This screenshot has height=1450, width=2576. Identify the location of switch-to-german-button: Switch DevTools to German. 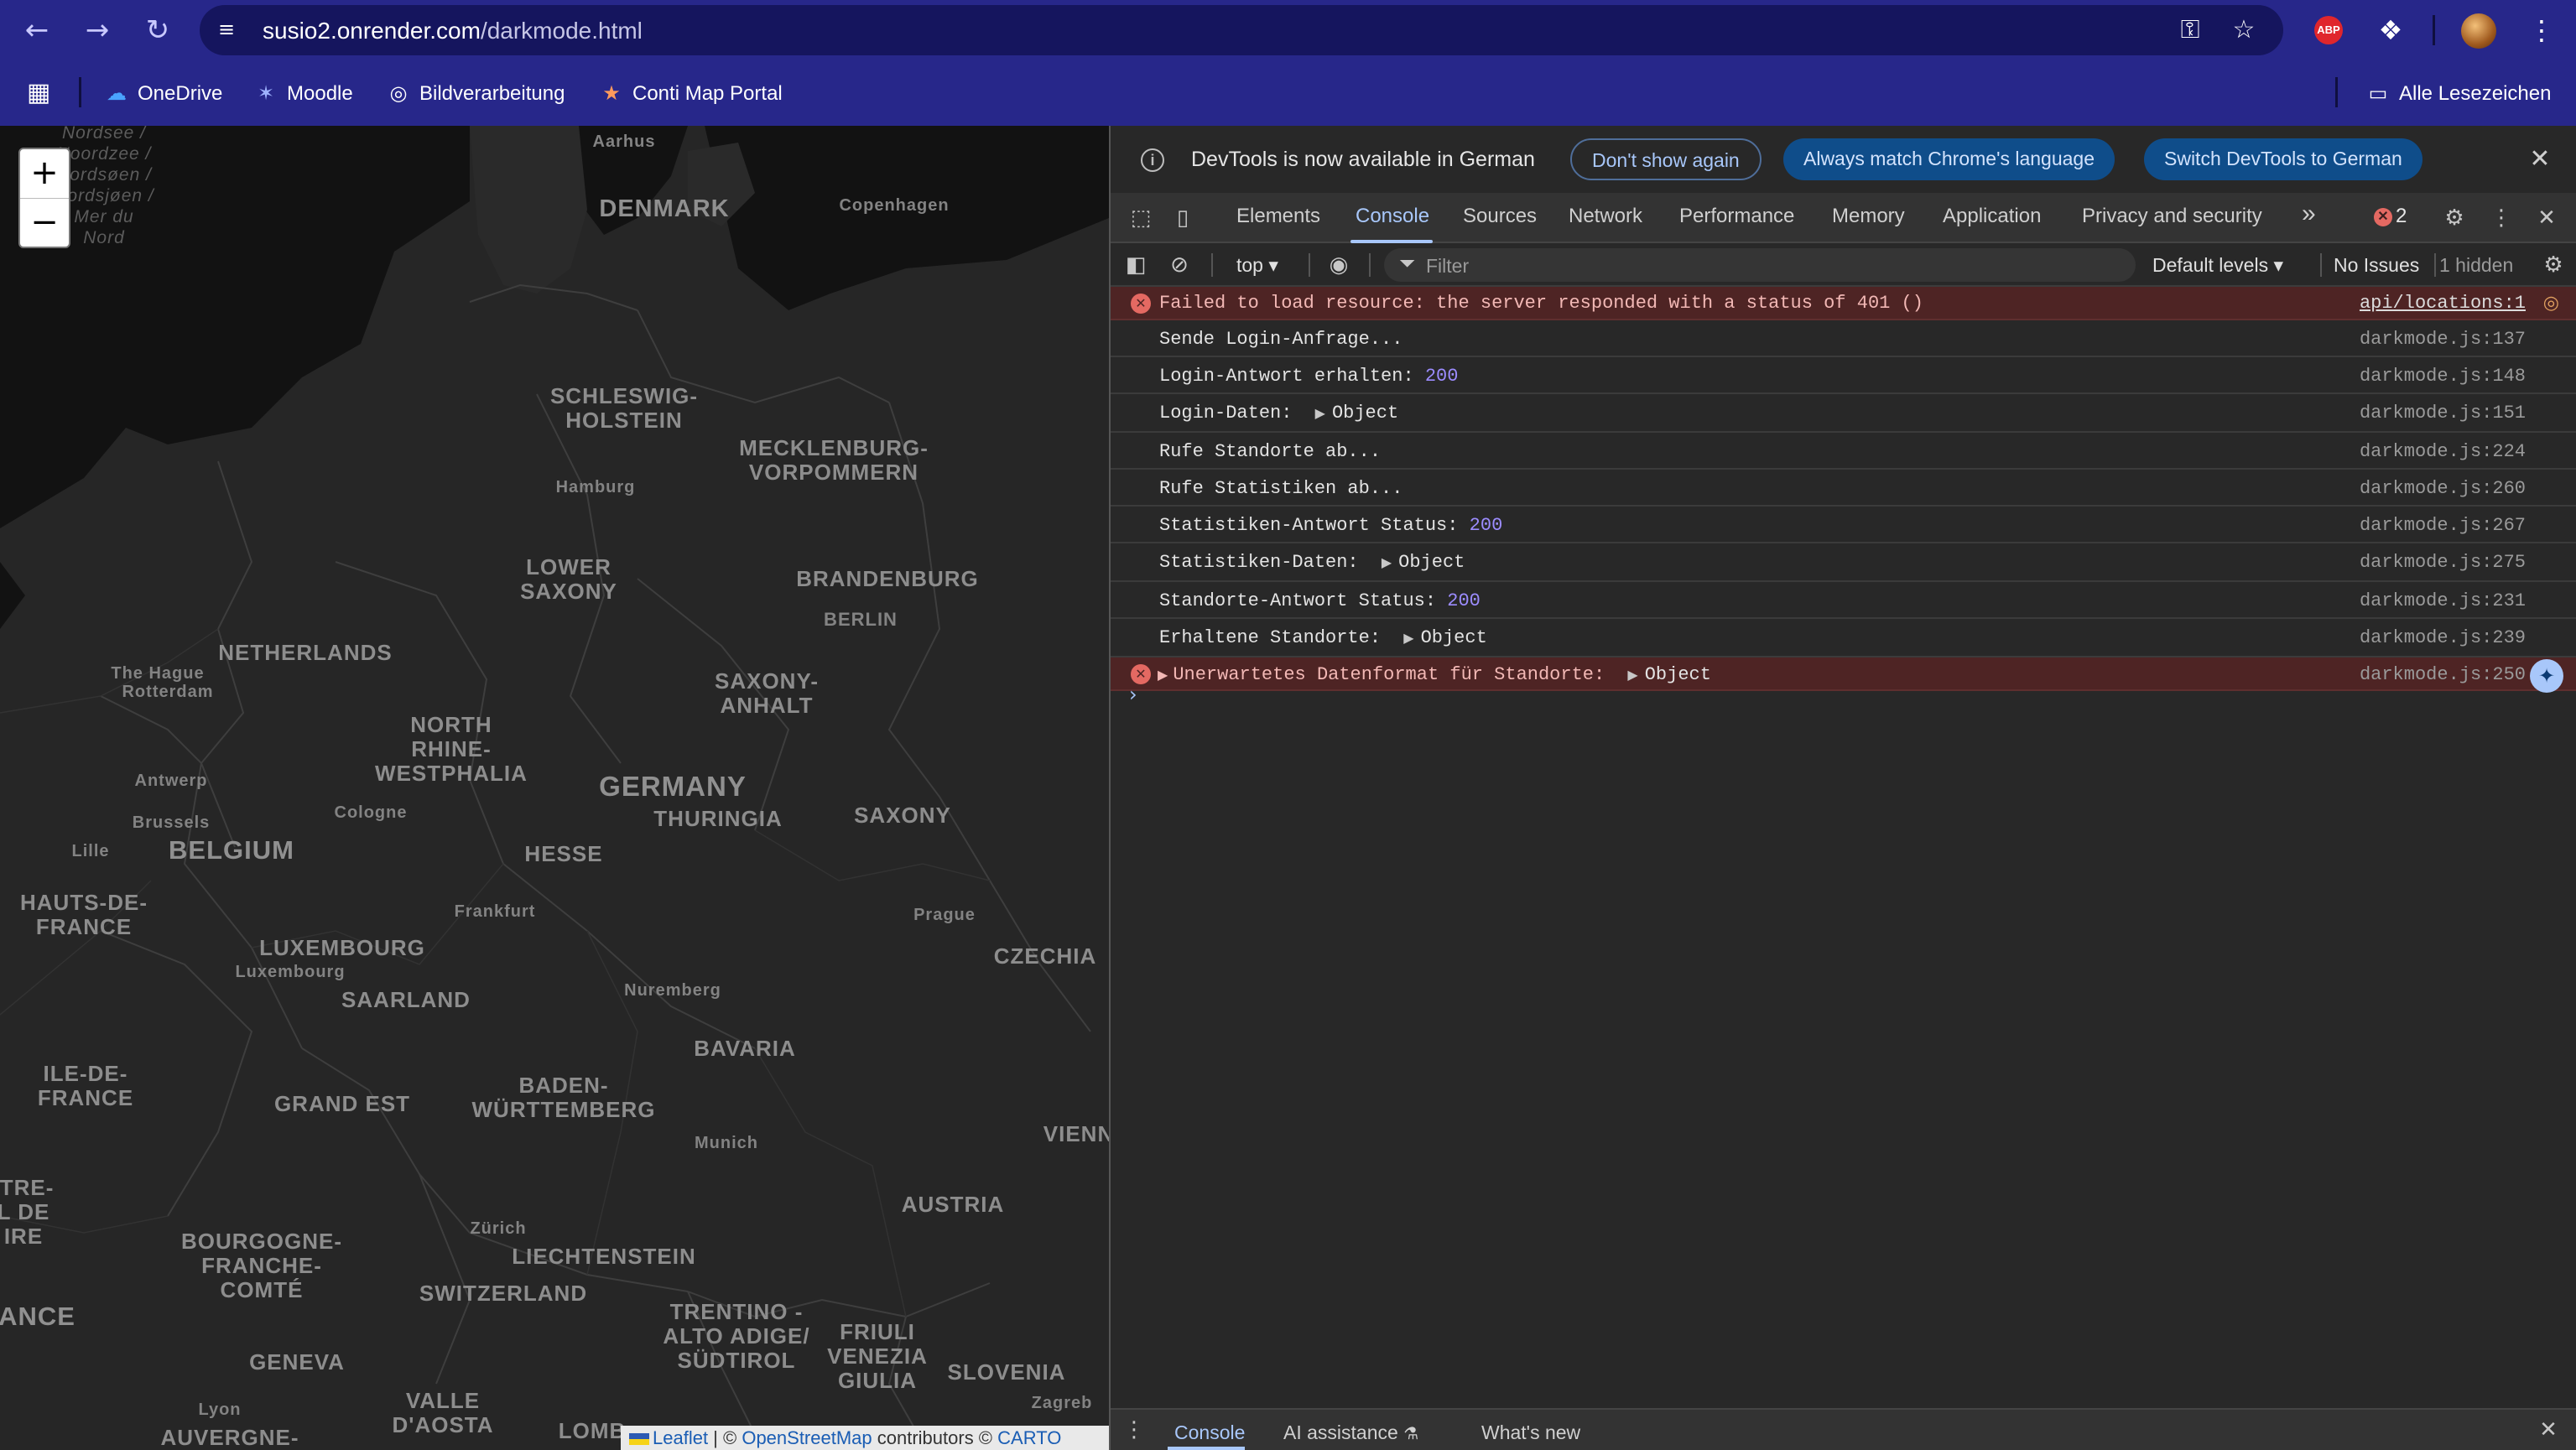
(2283, 159).